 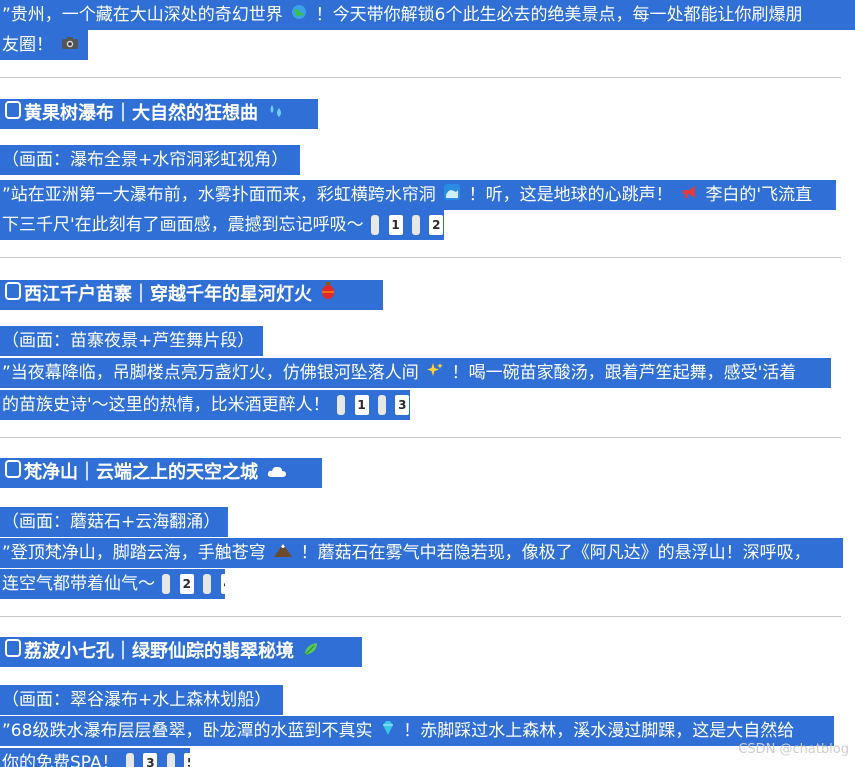 What do you see at coordinates (187, 760) in the screenshot?
I see `reference-number: 5` at bounding box center [187, 760].